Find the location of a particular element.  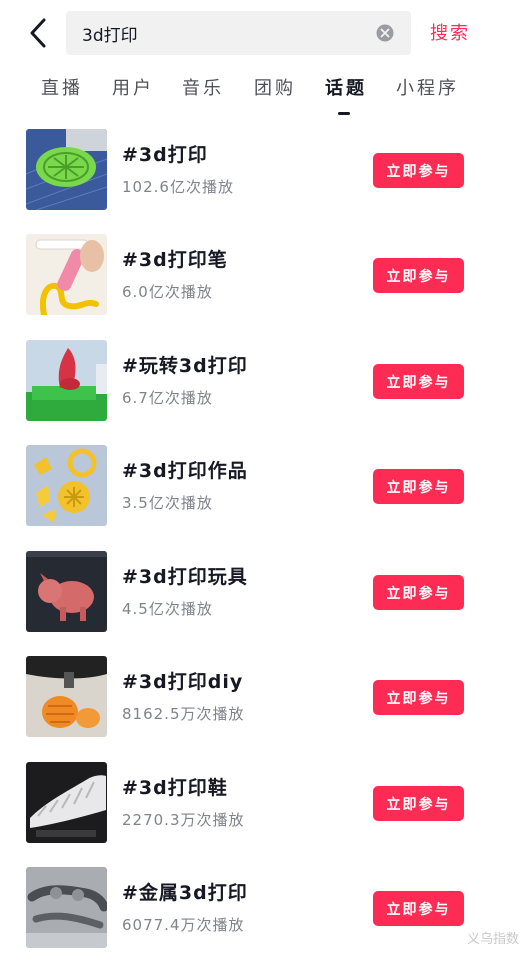

search-header: 搜索 is located at coordinates (261, 33).